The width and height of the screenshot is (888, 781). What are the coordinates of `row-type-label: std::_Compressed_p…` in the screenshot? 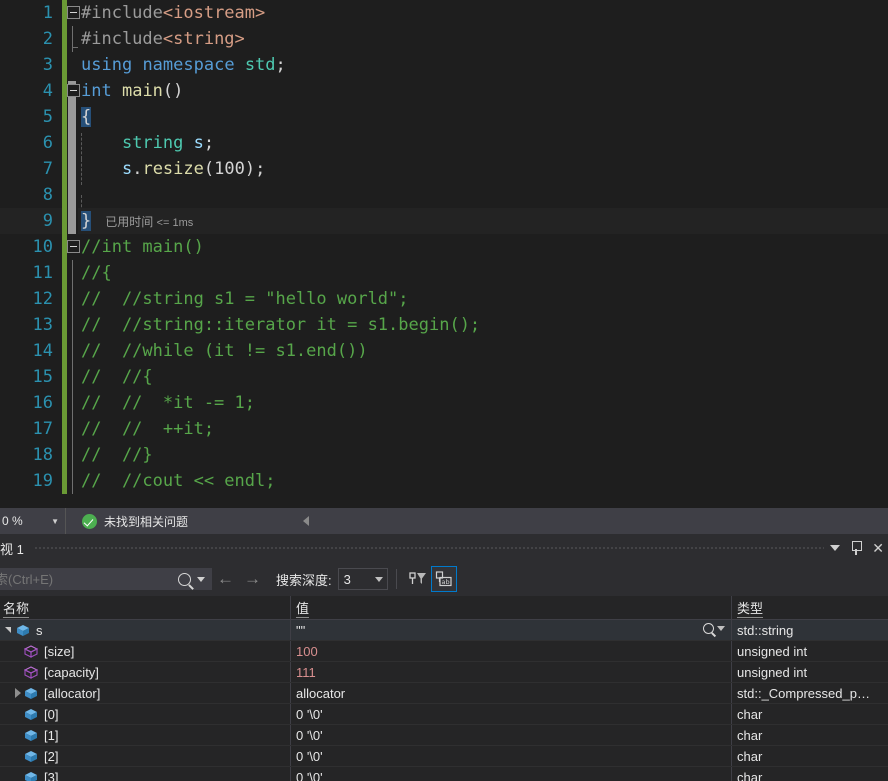 It's located at (803, 693).